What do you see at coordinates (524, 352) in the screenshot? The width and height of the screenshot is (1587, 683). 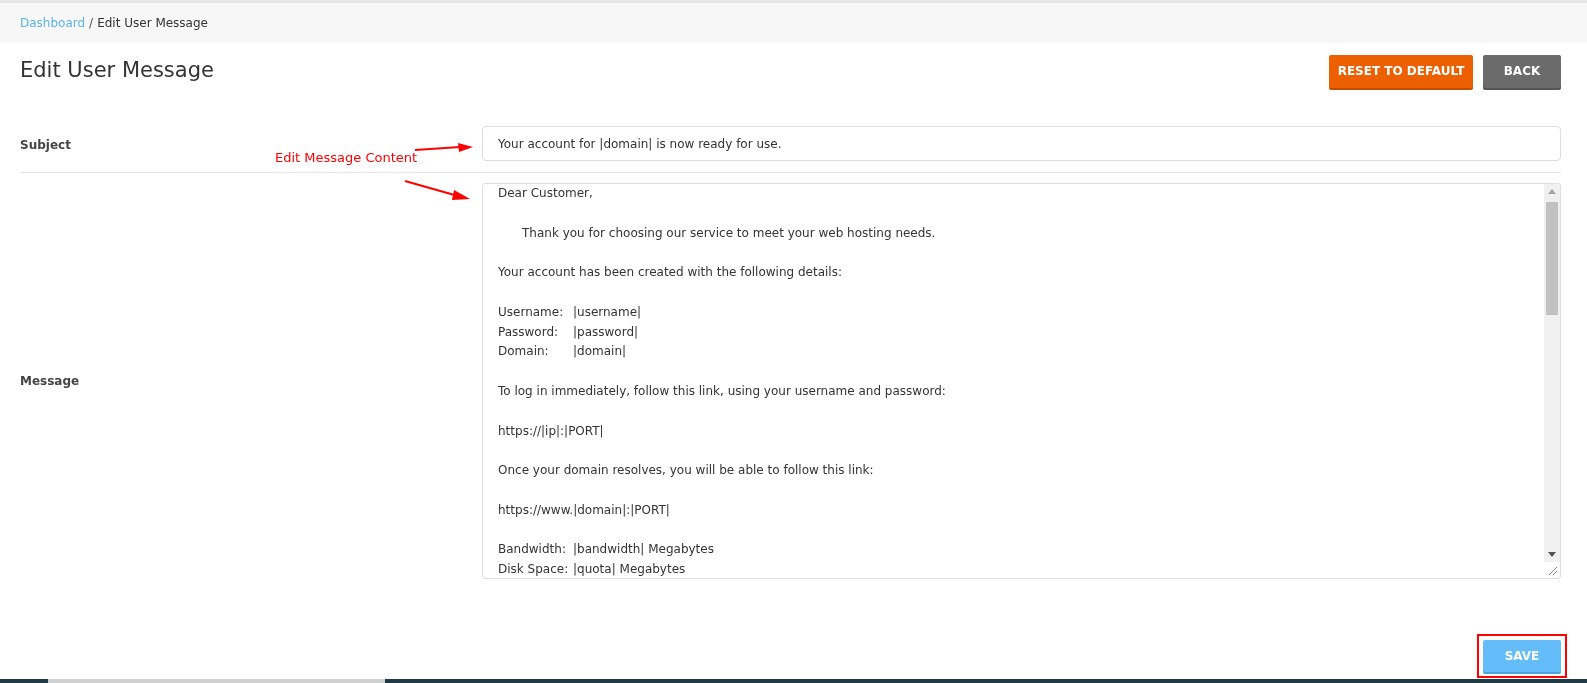 I see `detail-label: Domain:` at bounding box center [524, 352].